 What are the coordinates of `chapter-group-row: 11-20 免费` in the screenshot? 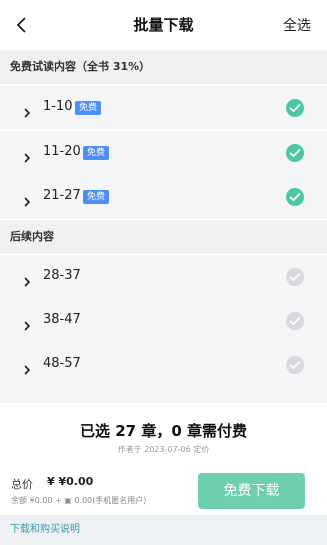 It's located at (163, 153).